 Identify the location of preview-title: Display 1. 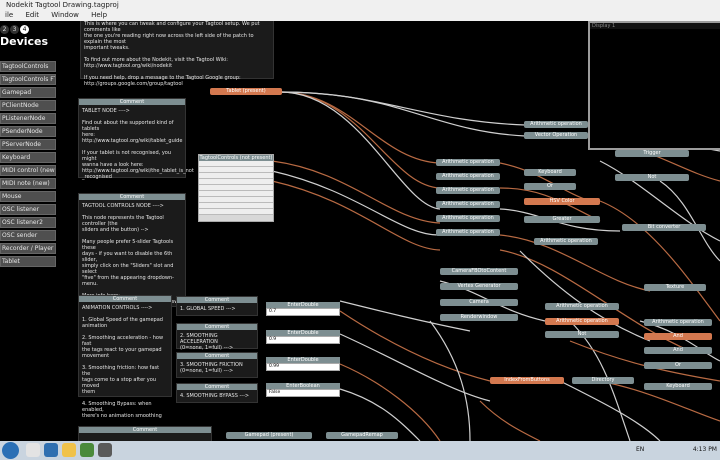
(655, 26).